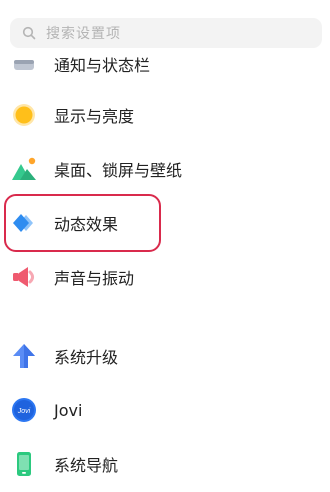  I want to click on search-placeholder: 搜索设置项, so click(83, 34).